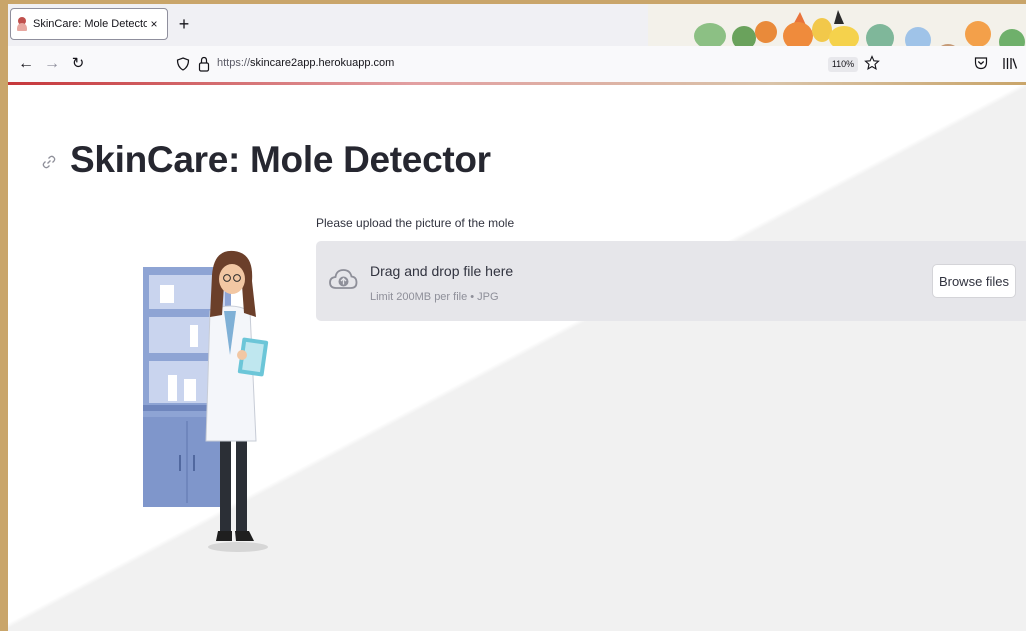  Describe the element at coordinates (78, 64) in the screenshot. I see `reload-icon: ↻` at that location.